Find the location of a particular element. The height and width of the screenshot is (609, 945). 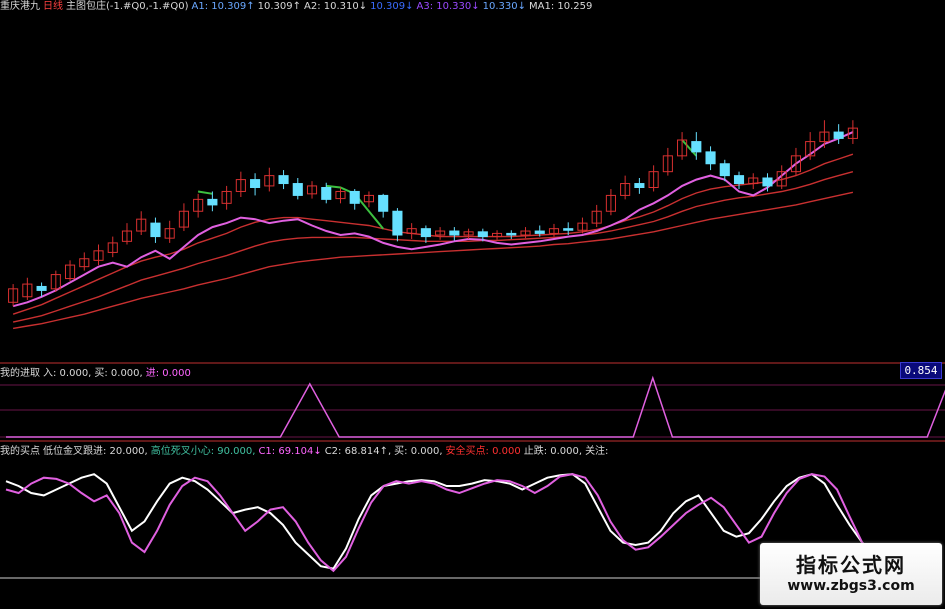

header_bot-item-4: C2: 68.814↑, is located at coordinates (358, 451).